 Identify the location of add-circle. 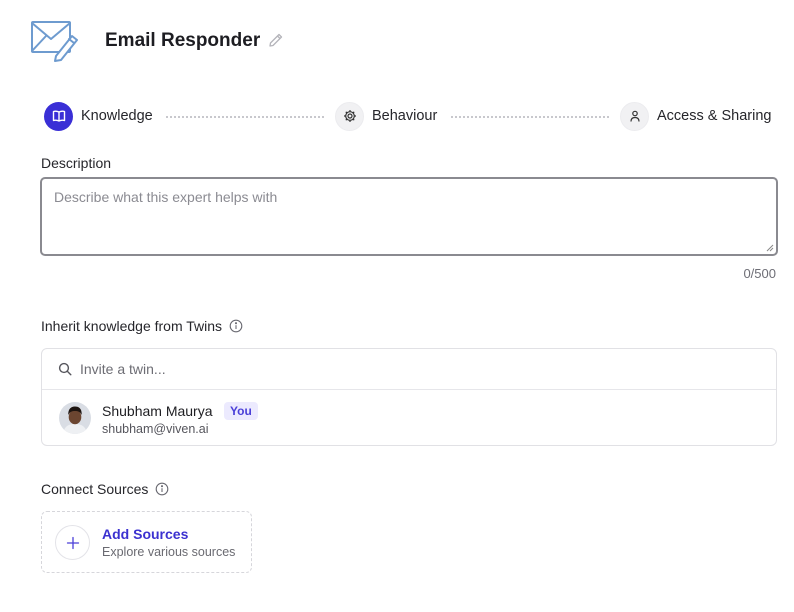
(72, 542).